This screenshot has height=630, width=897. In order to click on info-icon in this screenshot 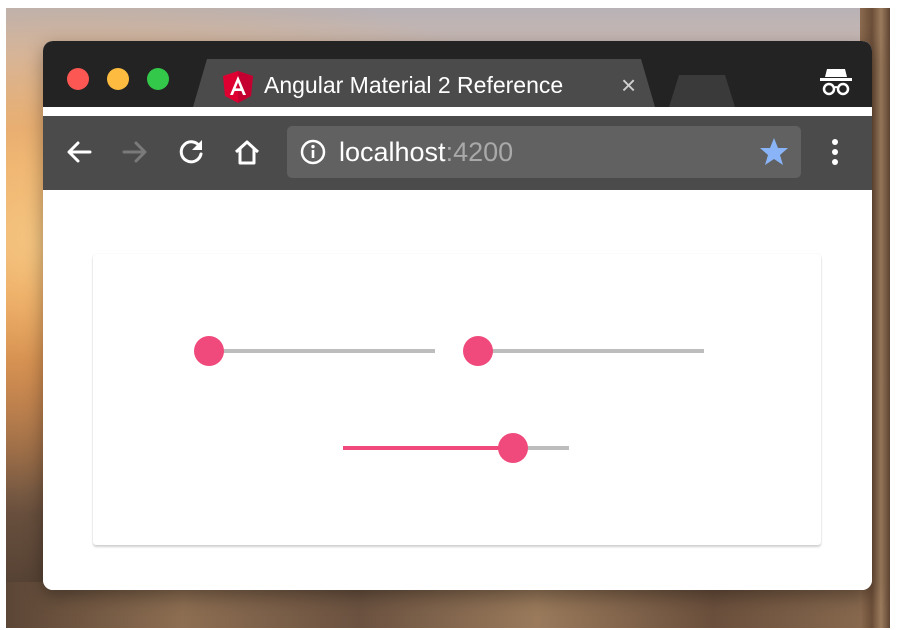, I will do `click(313, 152)`.